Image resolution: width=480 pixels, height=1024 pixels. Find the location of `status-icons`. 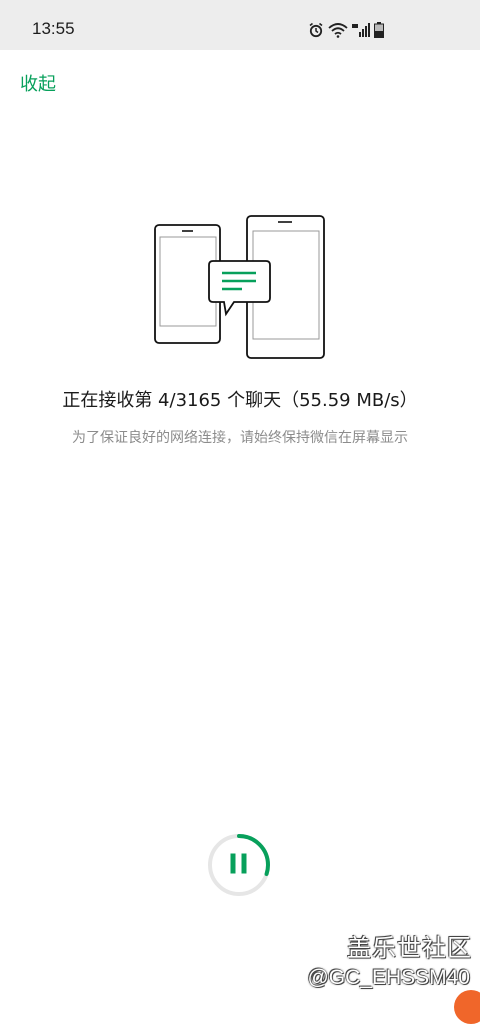

status-icons is located at coordinates (346, 30).